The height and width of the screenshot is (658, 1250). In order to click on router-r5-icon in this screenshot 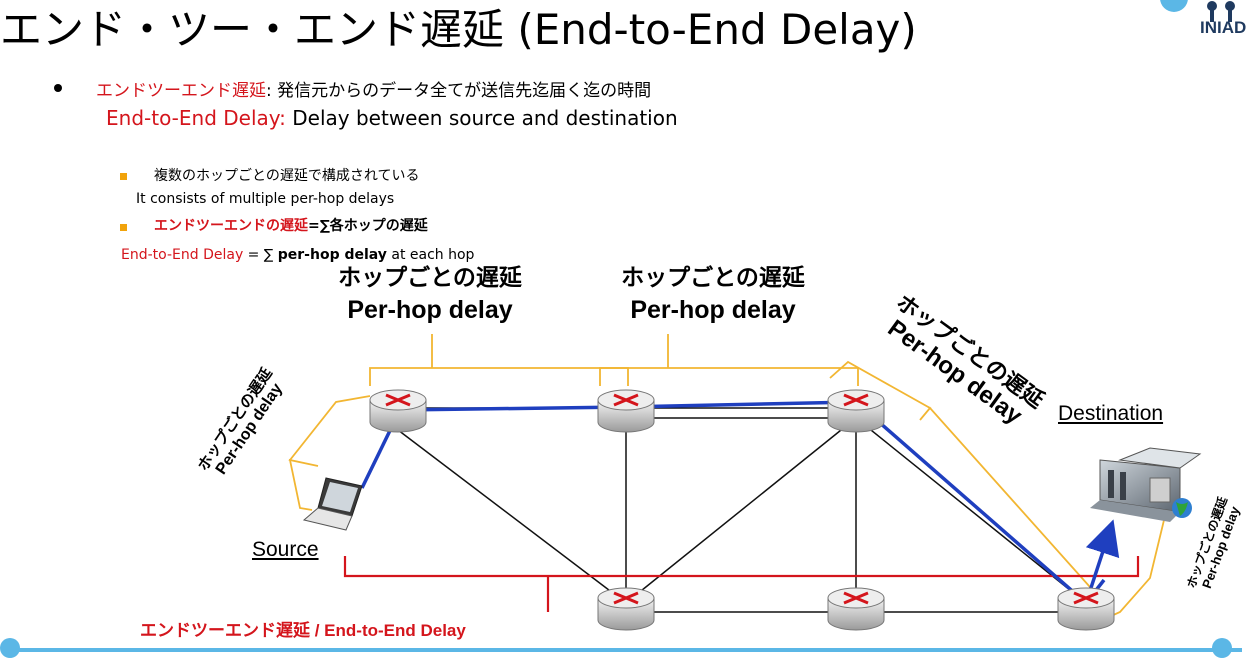, I will do `click(856, 609)`.